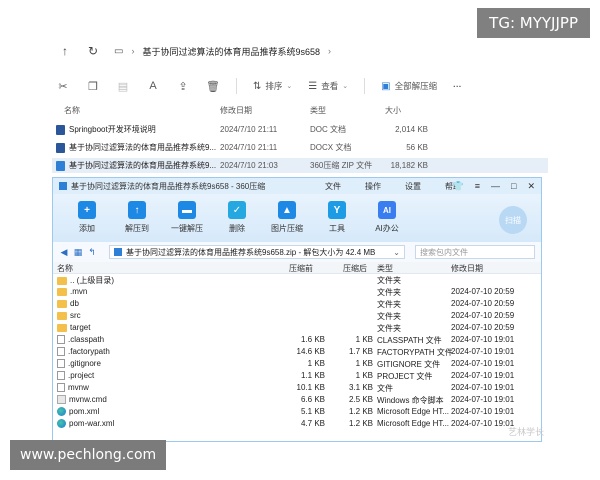 The image size is (600, 480). What do you see at coordinates (93, 86) in the screenshot?
I see `copy-icon: ❐` at bounding box center [93, 86].